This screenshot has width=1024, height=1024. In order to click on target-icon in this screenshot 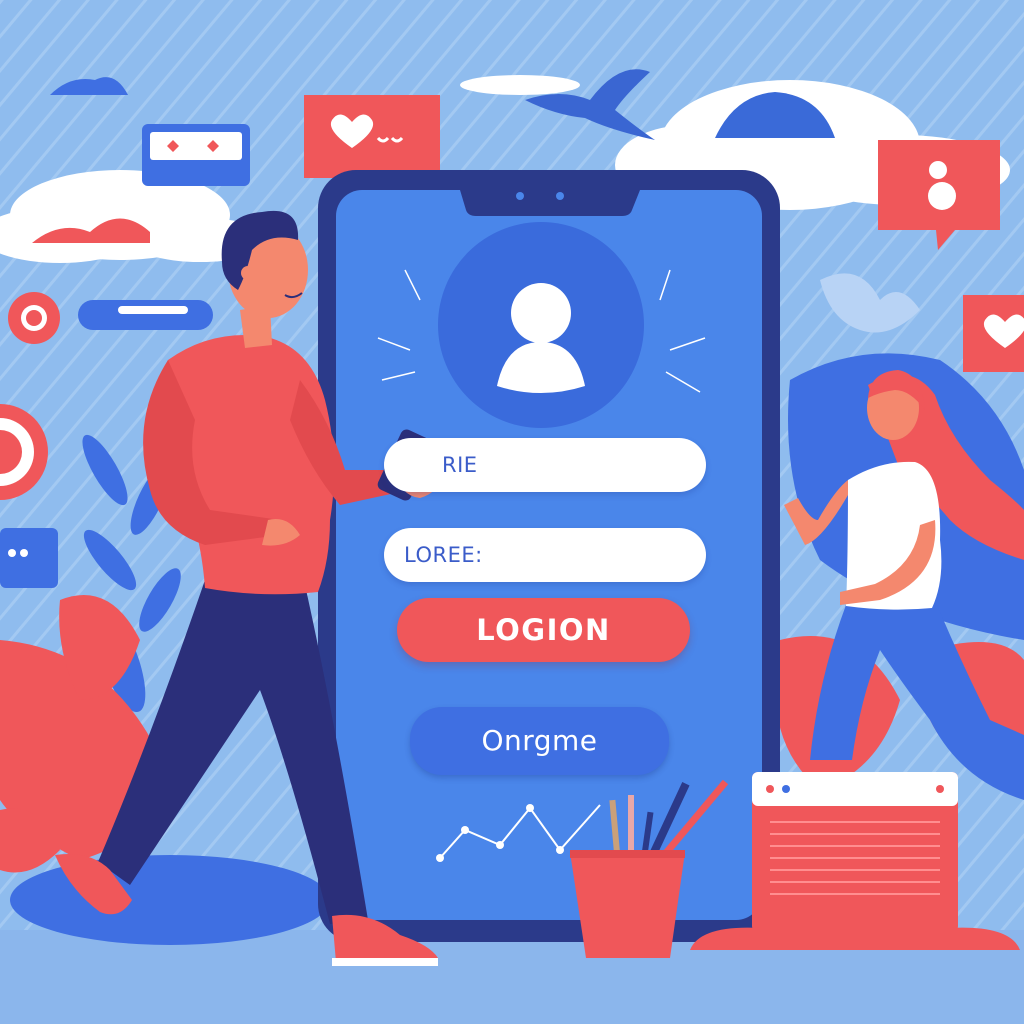, I will do `click(34, 318)`.